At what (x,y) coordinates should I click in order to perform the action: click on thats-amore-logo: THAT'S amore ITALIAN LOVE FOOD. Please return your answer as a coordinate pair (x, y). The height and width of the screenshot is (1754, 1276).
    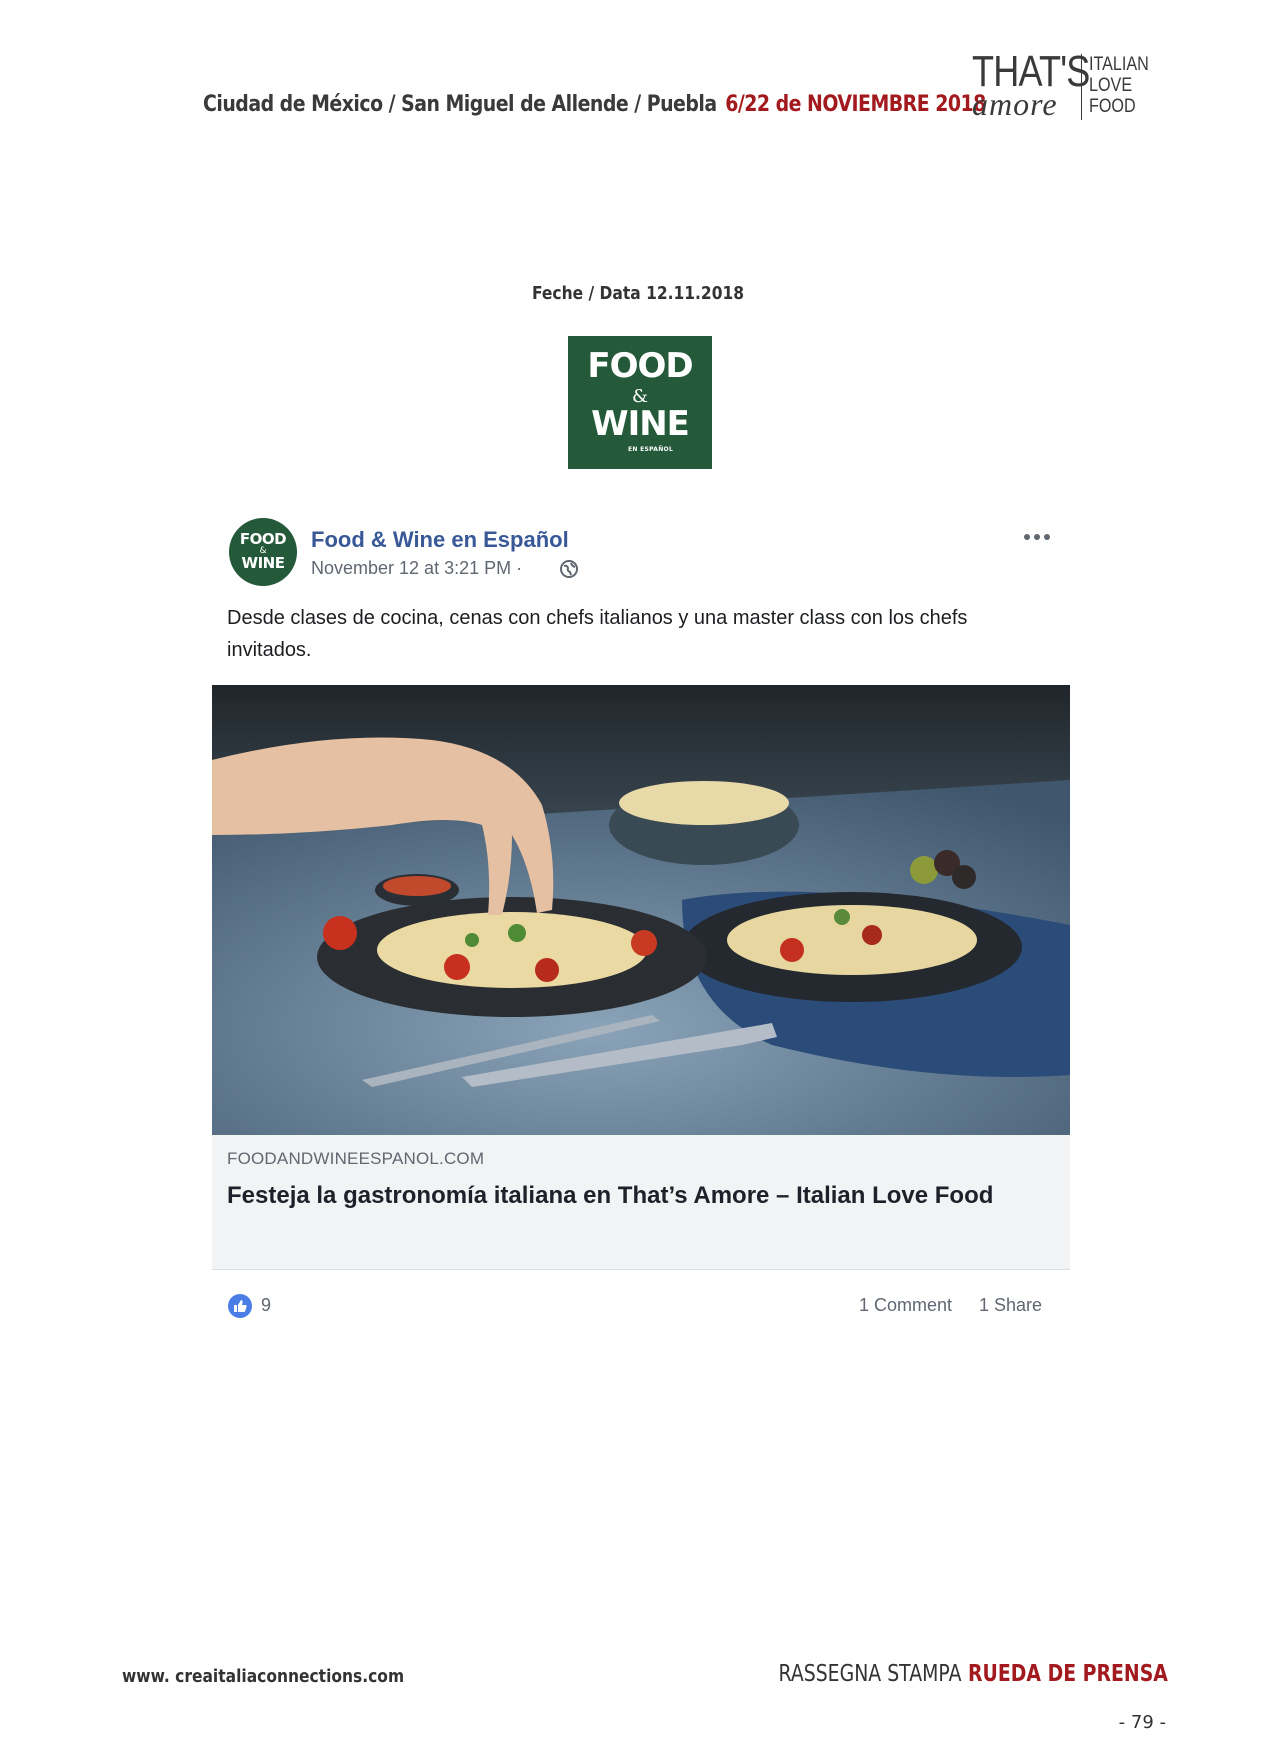
    Looking at the image, I should click on (1072, 87).